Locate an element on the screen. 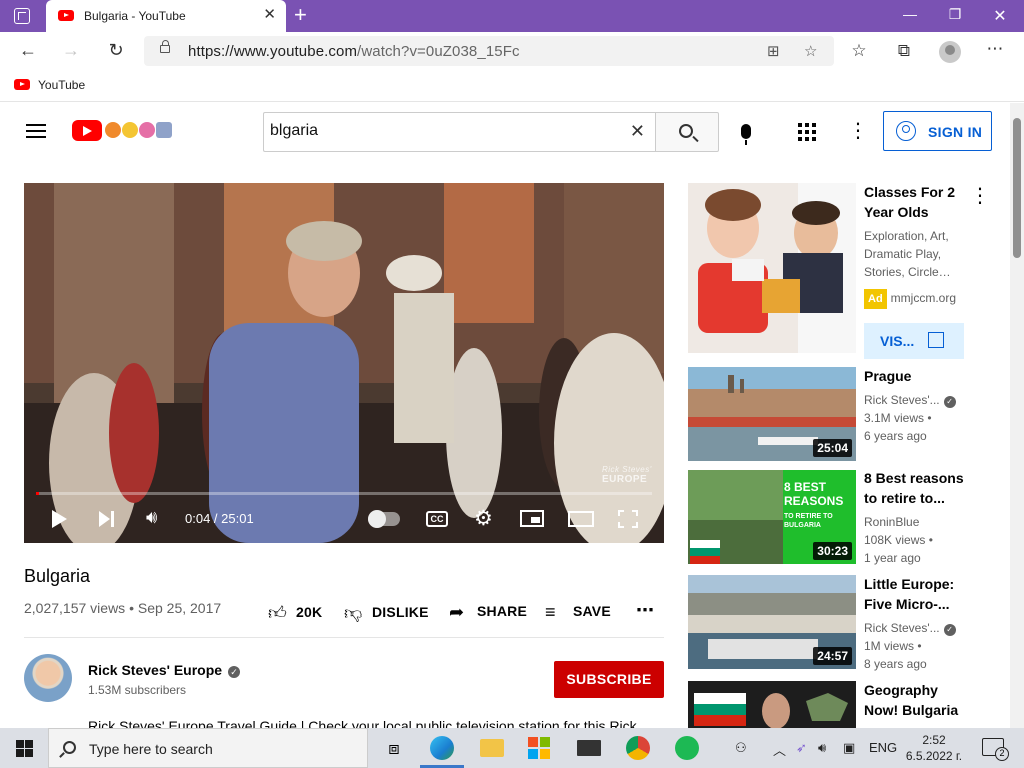 This screenshot has width=1024, height=768. share-button: ➦ SHARE is located at coordinates (488, 612).